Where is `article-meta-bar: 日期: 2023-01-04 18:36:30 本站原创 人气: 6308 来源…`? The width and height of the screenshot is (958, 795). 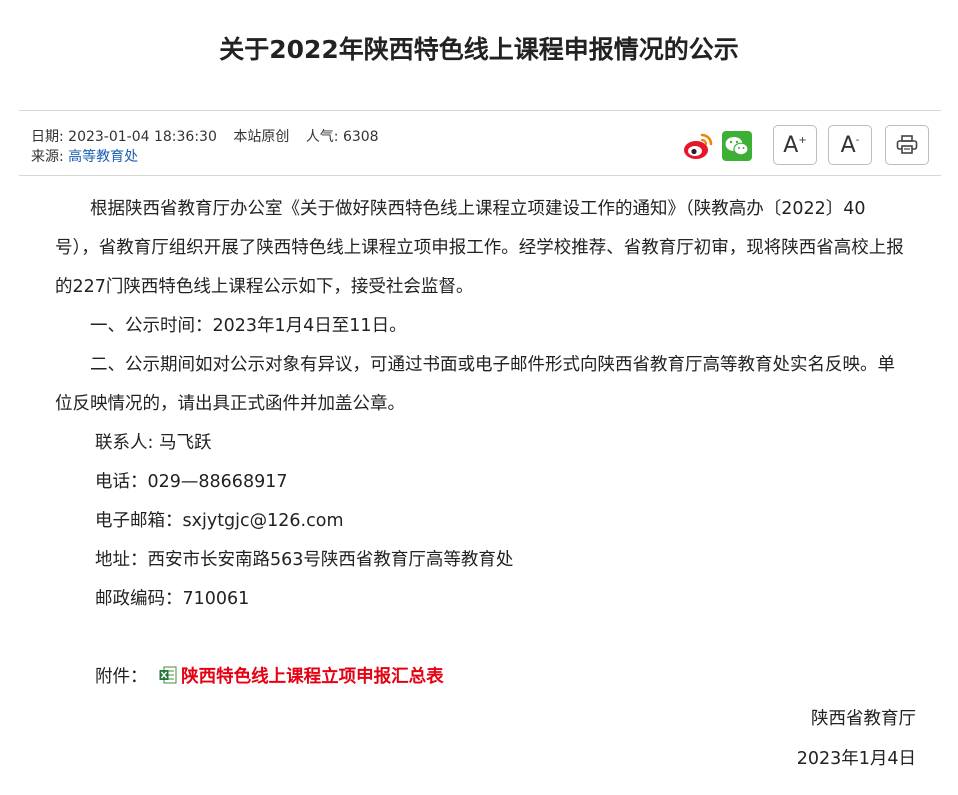
article-meta-bar: 日期: 2023-01-04 18:36:30 本站原创 人气: 6308 来源… is located at coordinates (480, 143).